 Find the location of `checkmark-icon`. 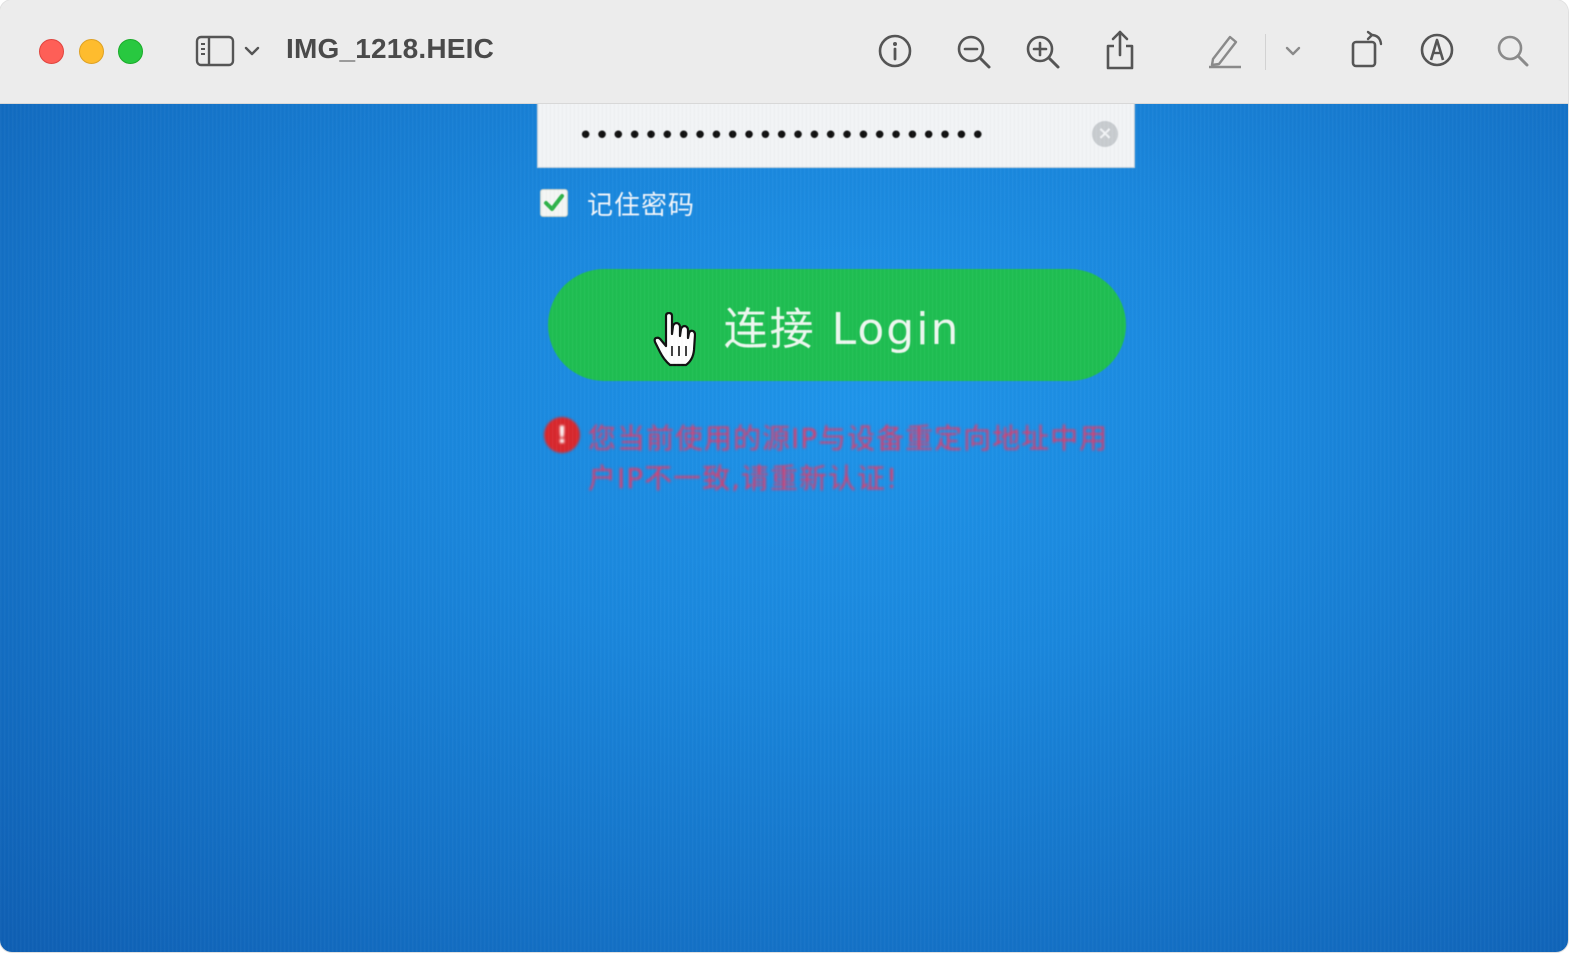

checkmark-icon is located at coordinates (554, 202).